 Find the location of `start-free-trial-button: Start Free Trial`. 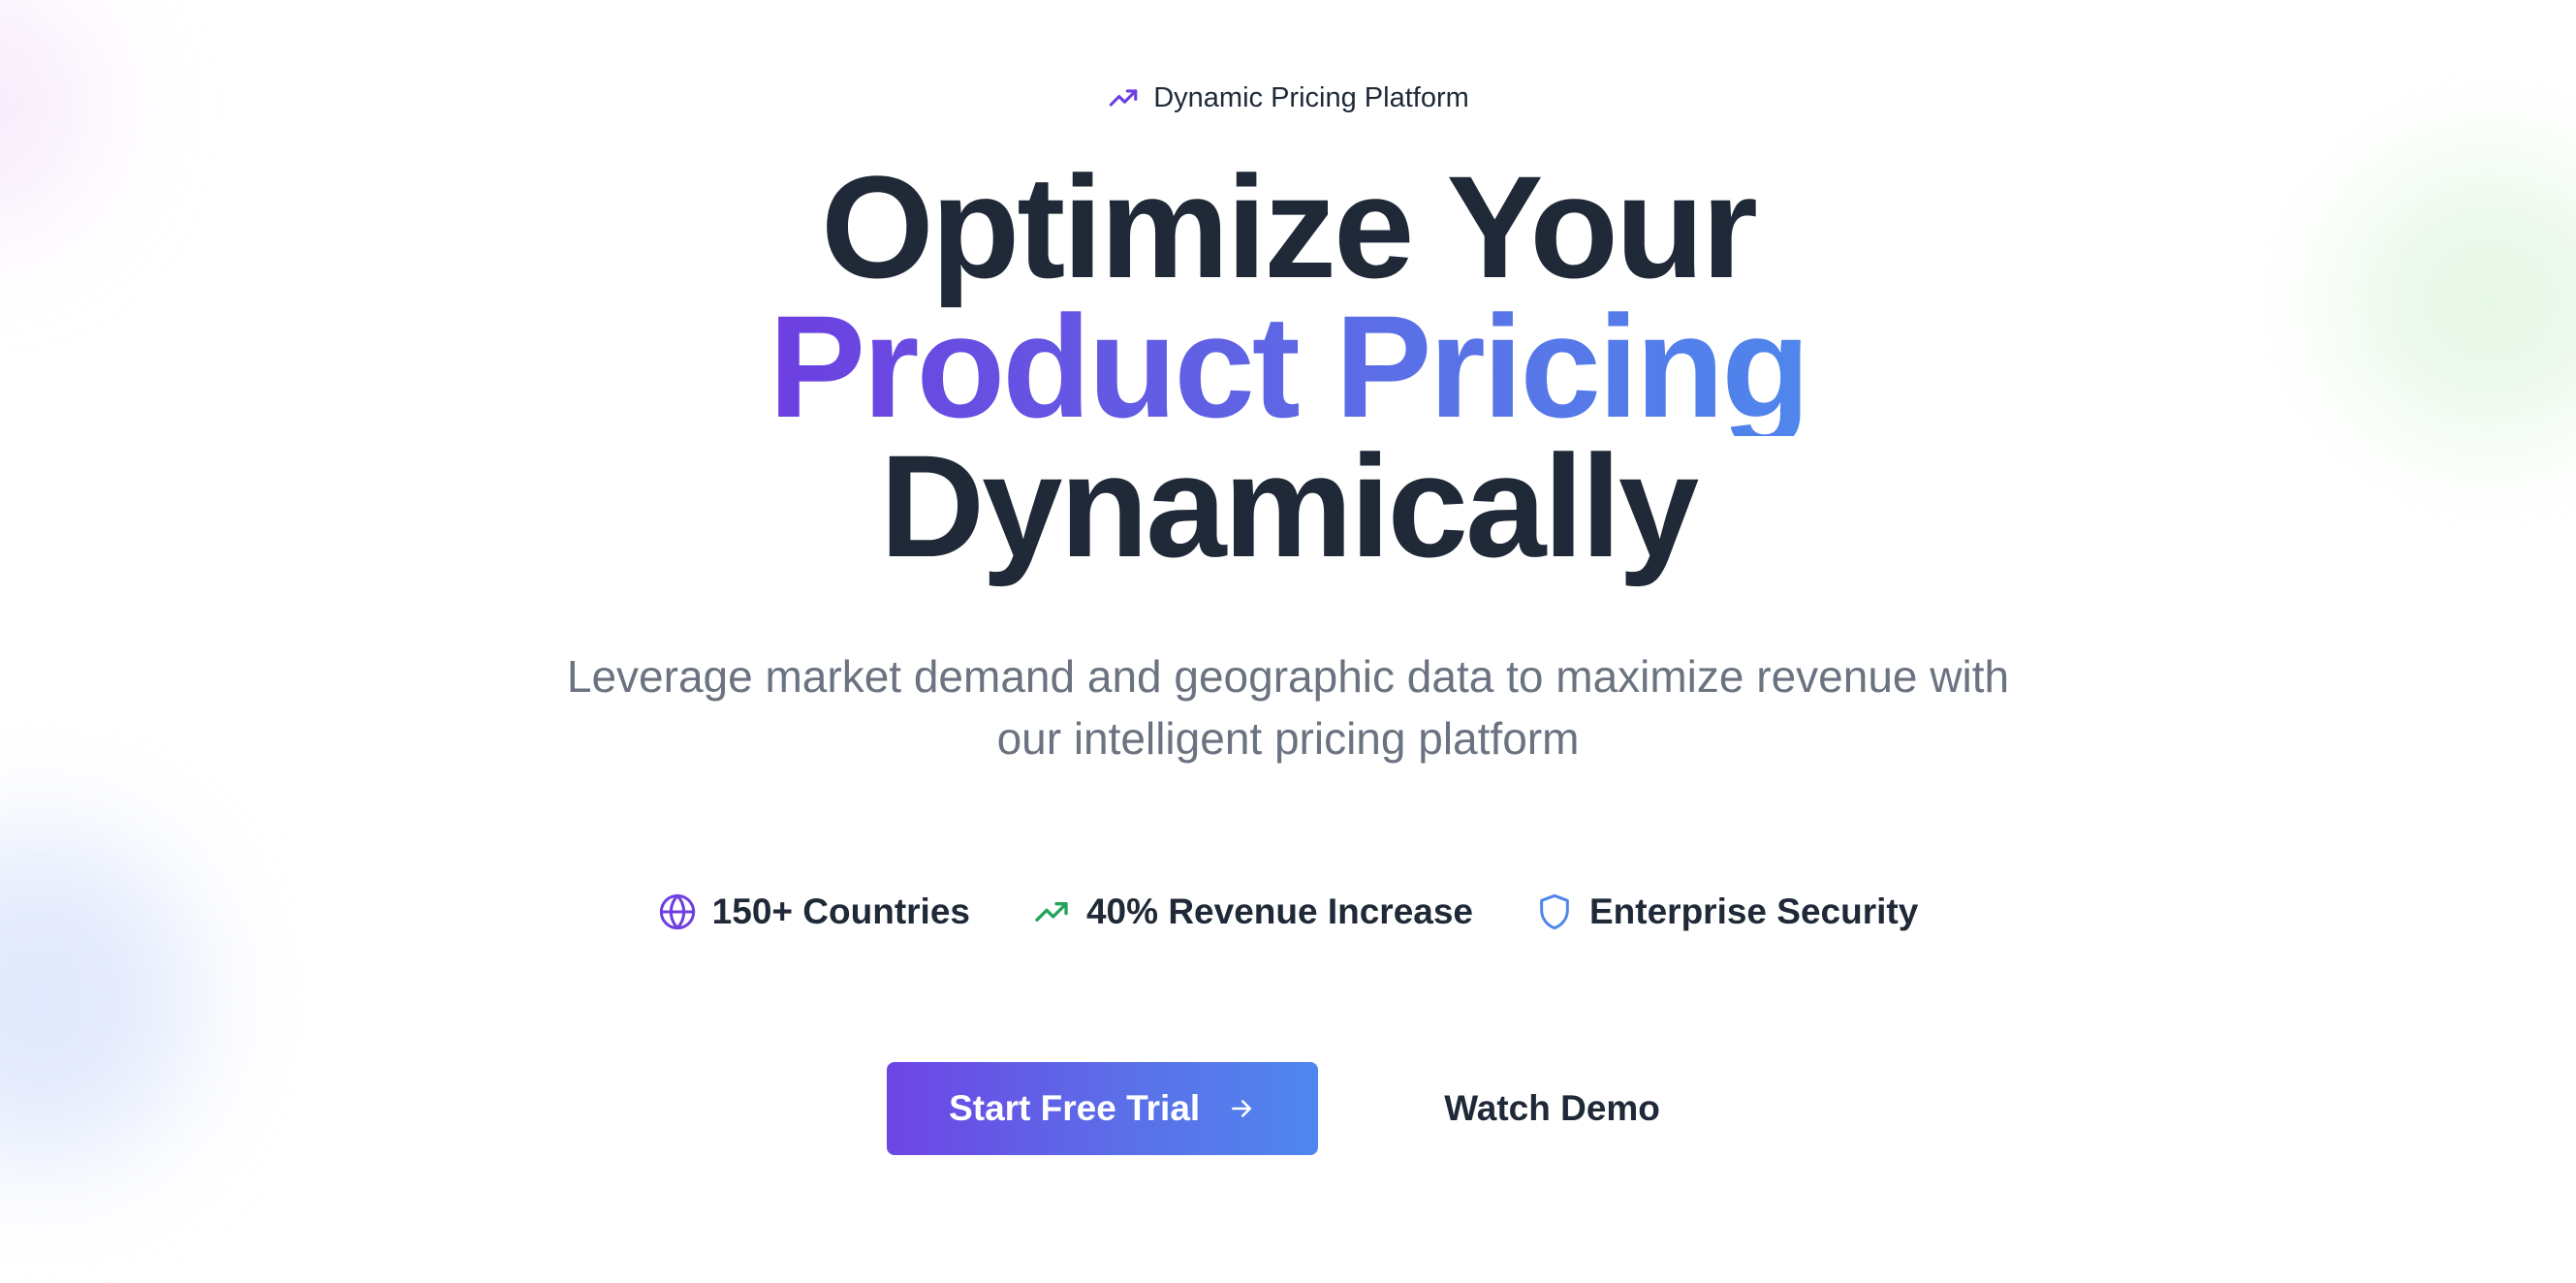

start-free-trial-button: Start Free Trial is located at coordinates (1103, 1108).